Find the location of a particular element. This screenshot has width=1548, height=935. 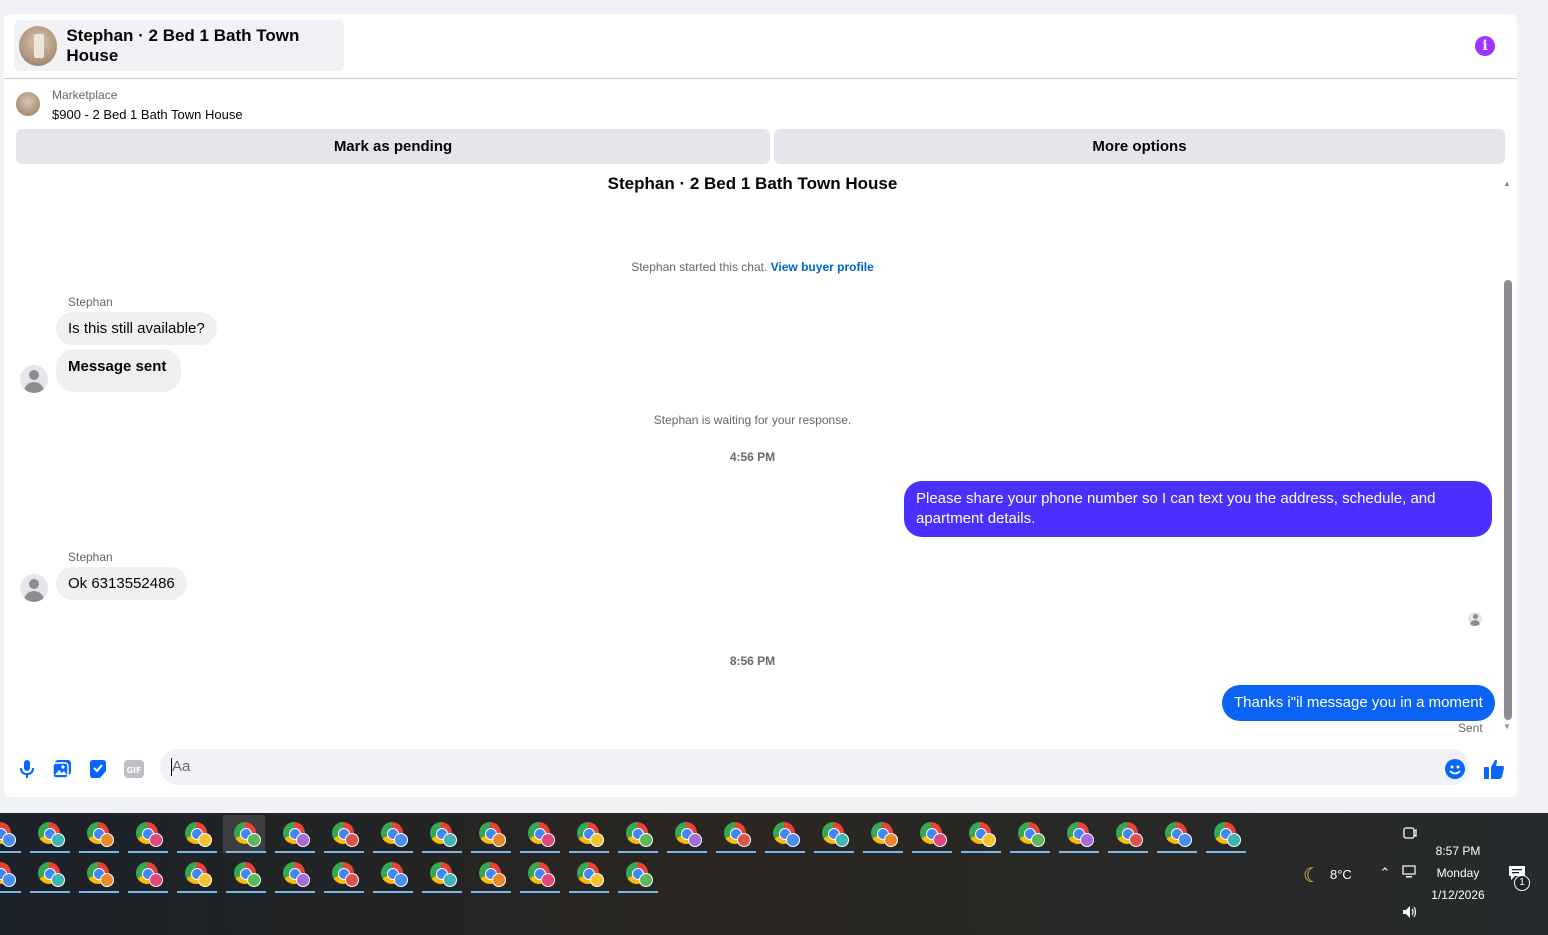

meet-now-icon is located at coordinates (1410, 834).